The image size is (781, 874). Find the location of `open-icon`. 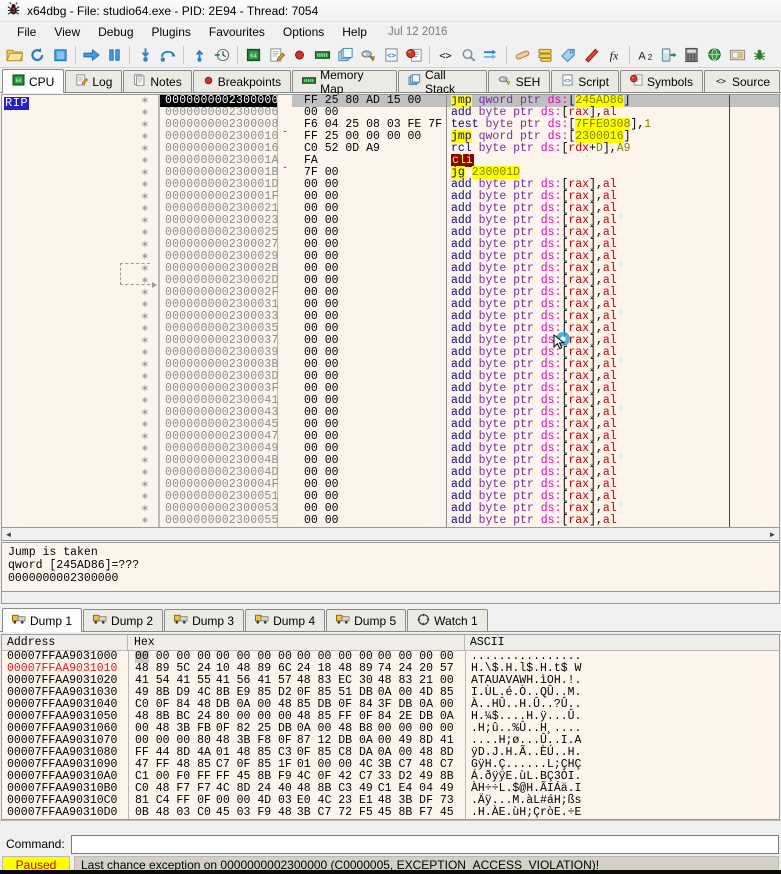

open-icon is located at coordinates (14, 55).